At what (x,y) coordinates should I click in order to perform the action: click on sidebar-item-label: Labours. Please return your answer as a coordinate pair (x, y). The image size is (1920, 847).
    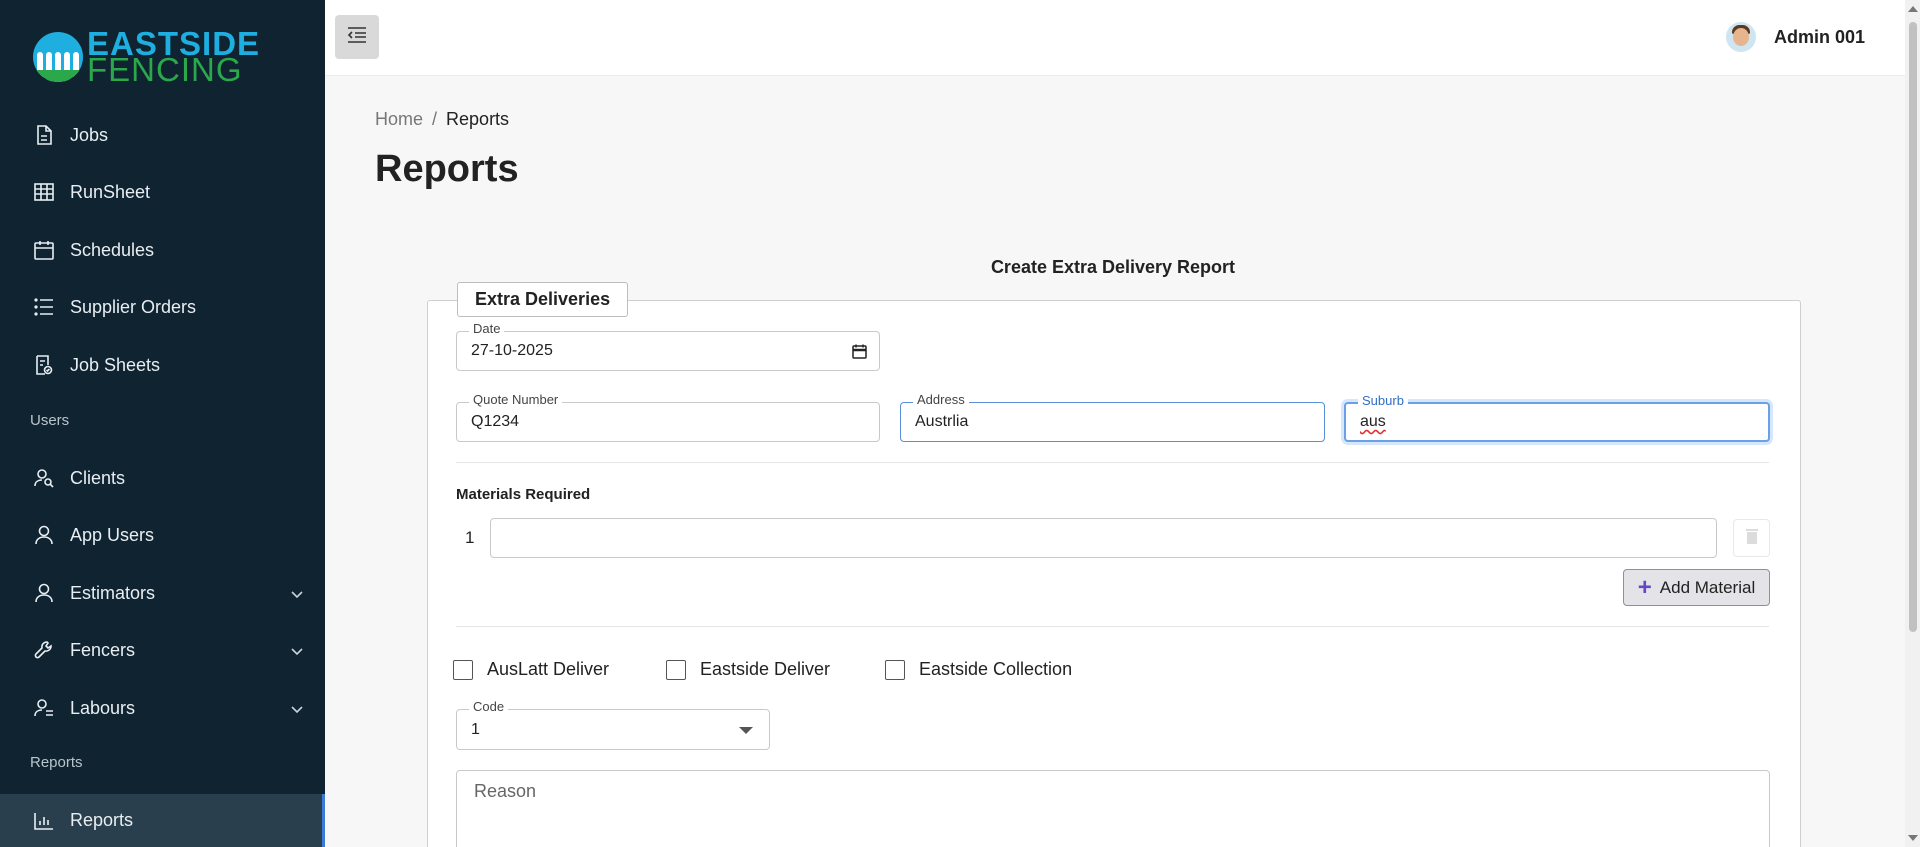
    Looking at the image, I should click on (103, 707).